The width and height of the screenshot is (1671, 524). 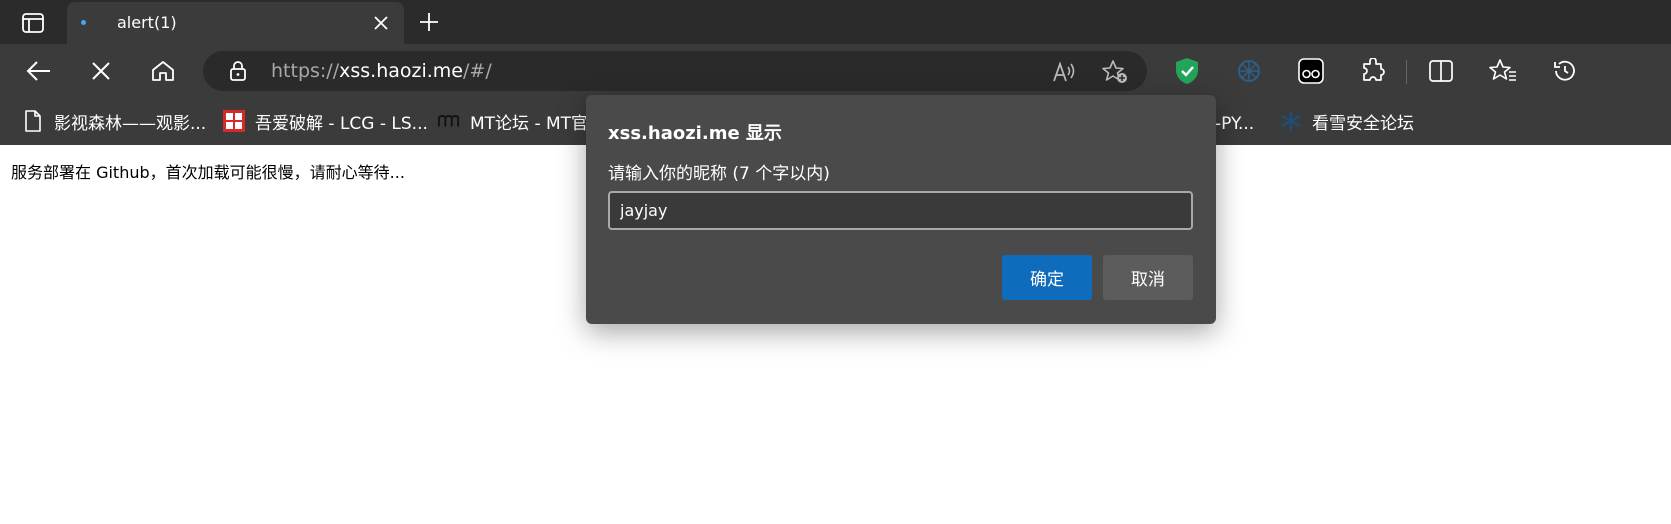 What do you see at coordinates (1363, 123) in the screenshot?
I see `bookmark-label: 看雪安全论坛` at bounding box center [1363, 123].